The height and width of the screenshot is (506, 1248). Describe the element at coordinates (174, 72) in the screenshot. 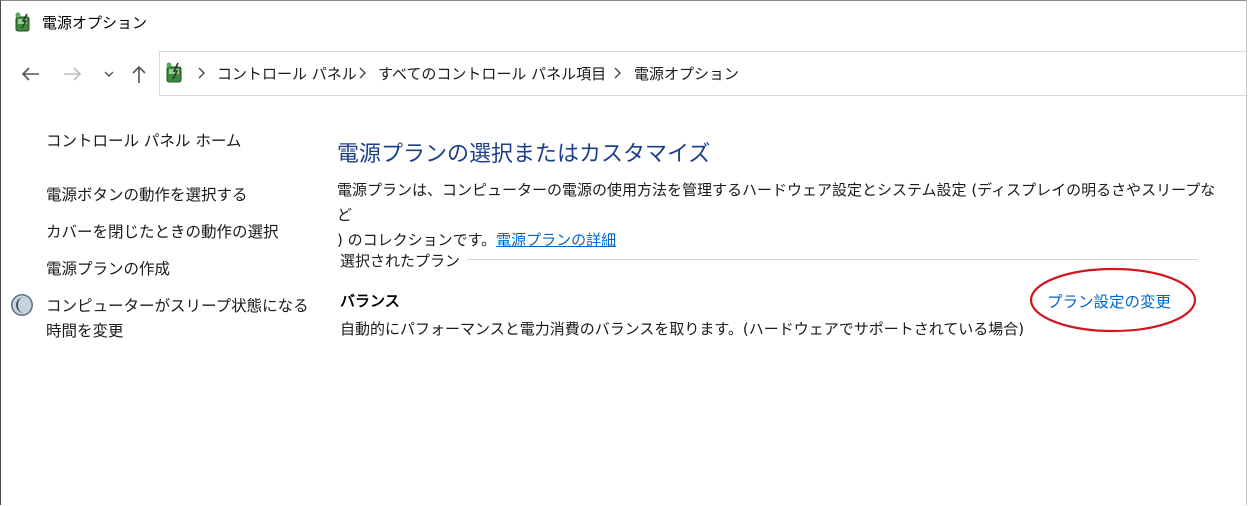

I see `control-panel-icon` at that location.